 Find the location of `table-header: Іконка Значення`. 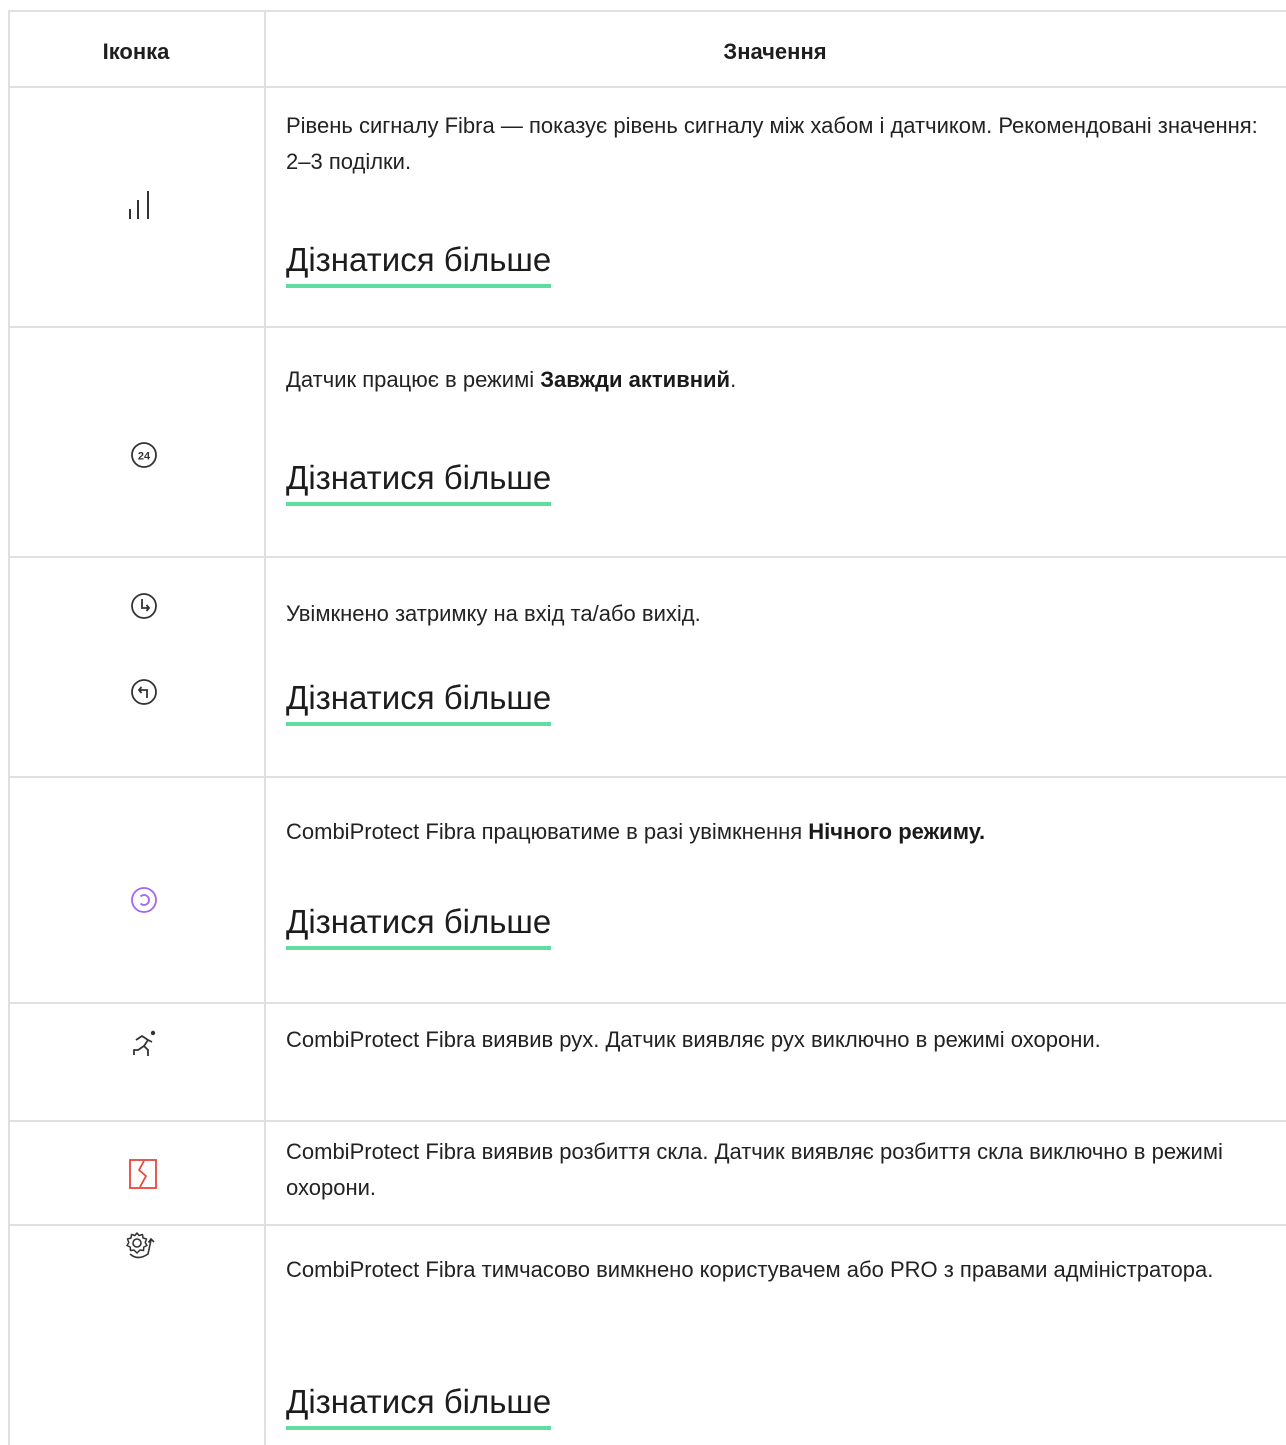

table-header: Іконка Значення is located at coordinates (647, 49).